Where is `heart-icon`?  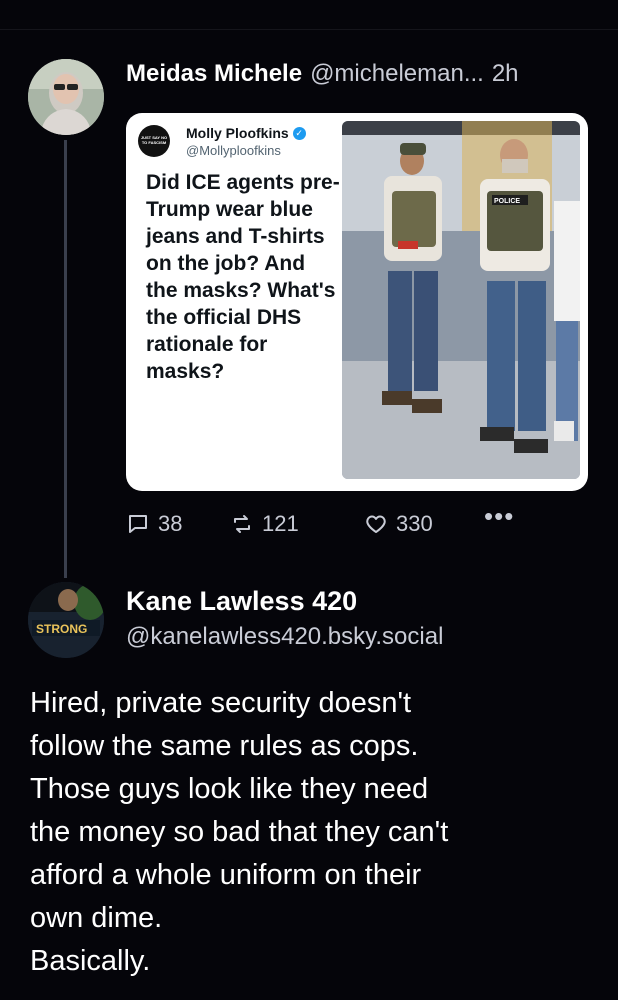 heart-icon is located at coordinates (376, 524).